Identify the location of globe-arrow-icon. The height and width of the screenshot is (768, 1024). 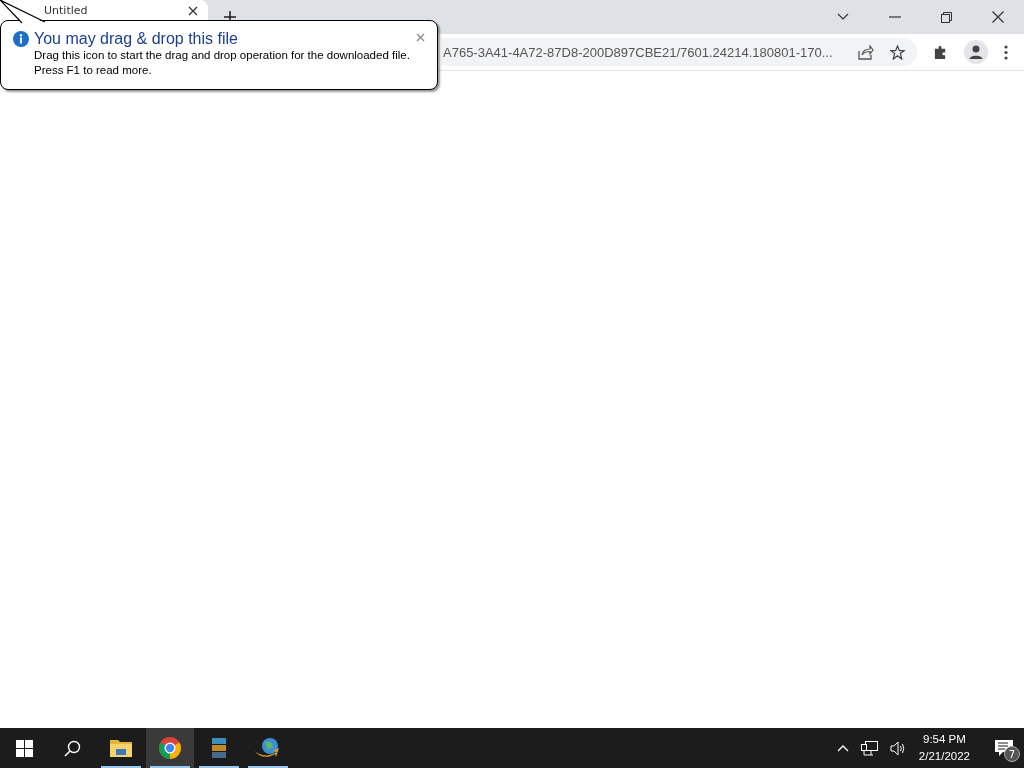
(268, 748).